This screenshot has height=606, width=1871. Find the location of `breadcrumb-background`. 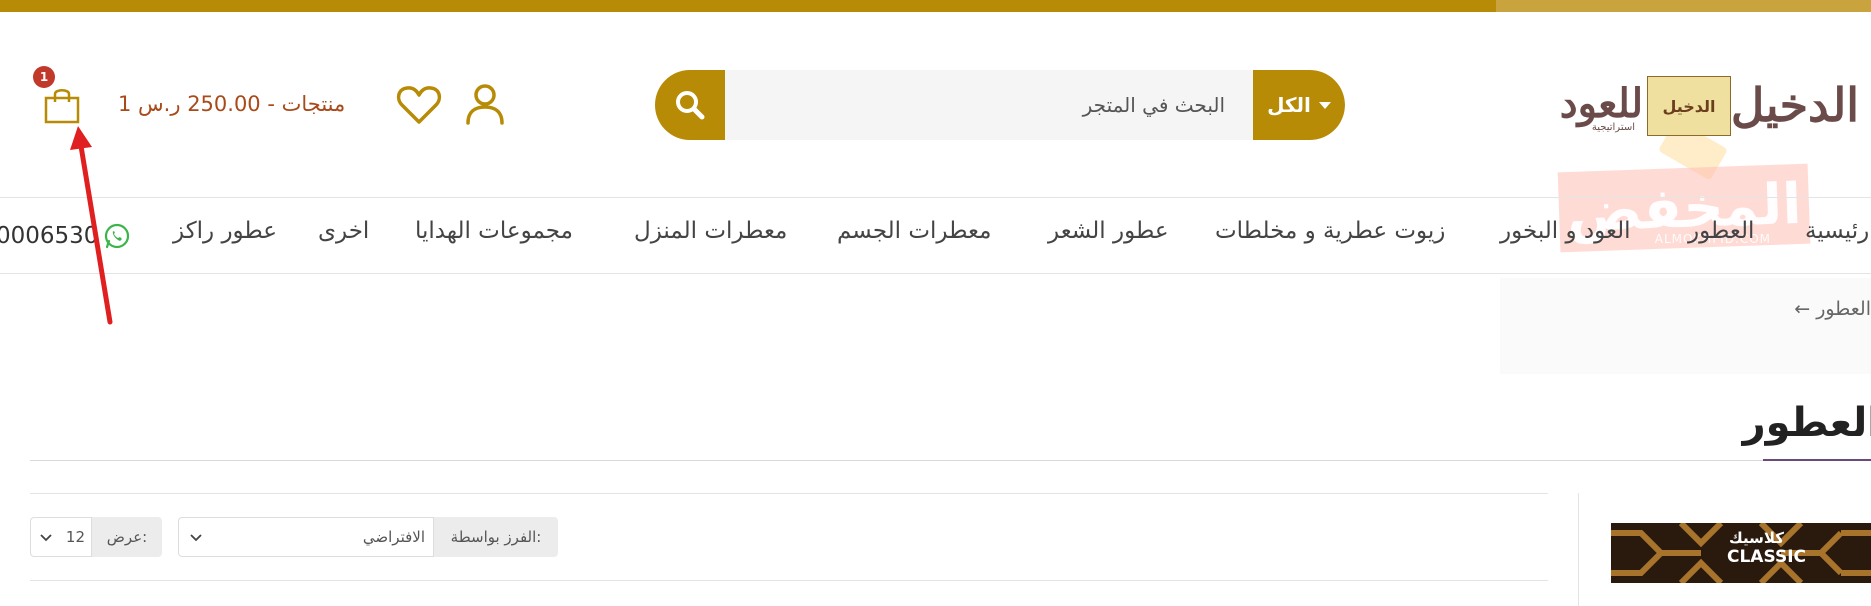

breadcrumb-background is located at coordinates (1685, 326).